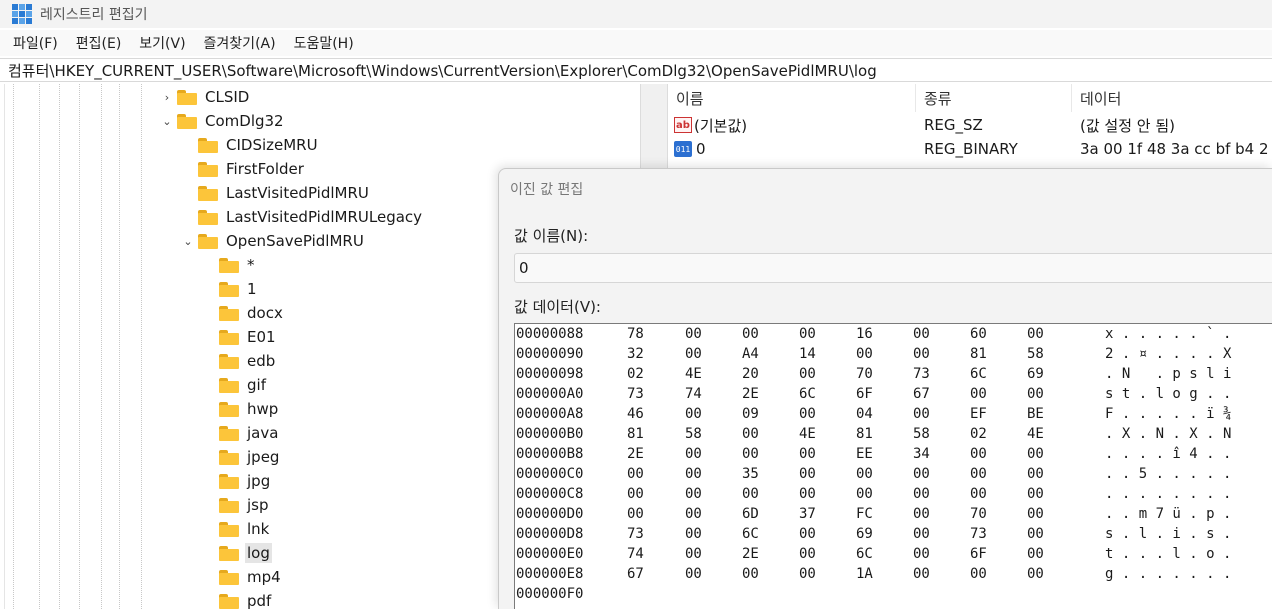  What do you see at coordinates (248, 337) in the screenshot?
I see `tree-node-e01: E01` at bounding box center [248, 337].